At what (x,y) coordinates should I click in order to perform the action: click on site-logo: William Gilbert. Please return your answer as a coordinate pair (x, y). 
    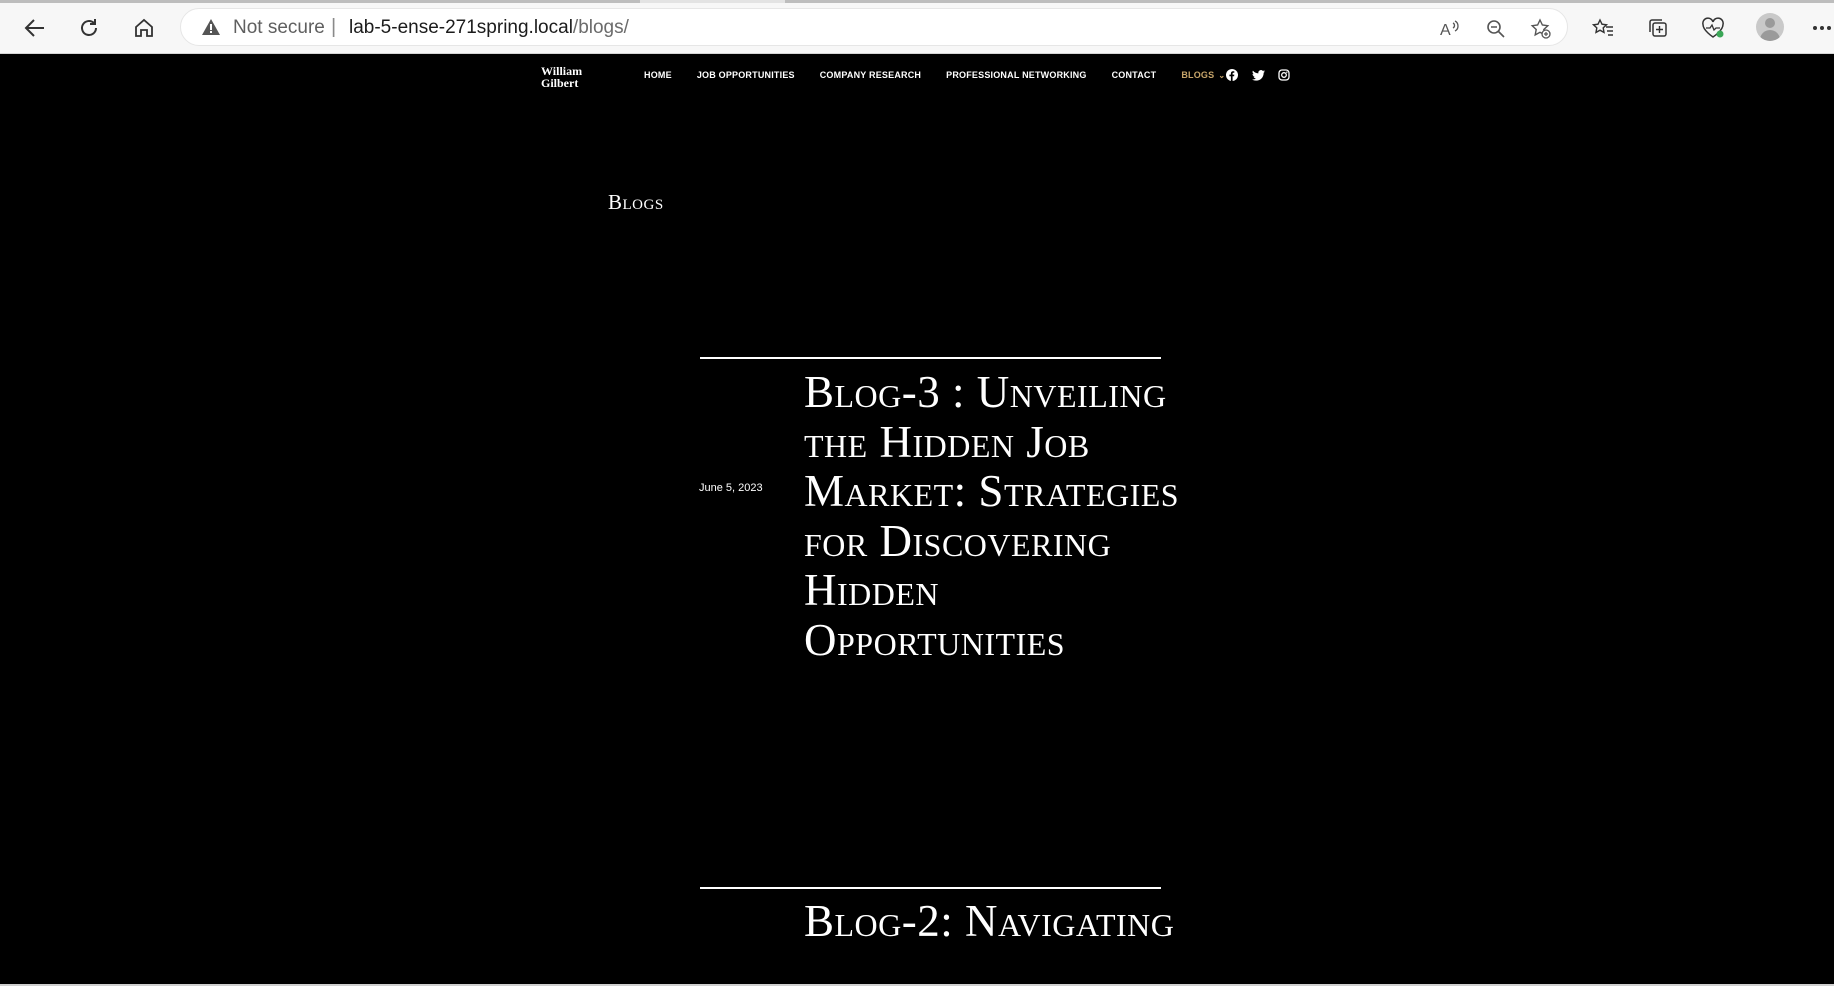
    Looking at the image, I should click on (561, 77).